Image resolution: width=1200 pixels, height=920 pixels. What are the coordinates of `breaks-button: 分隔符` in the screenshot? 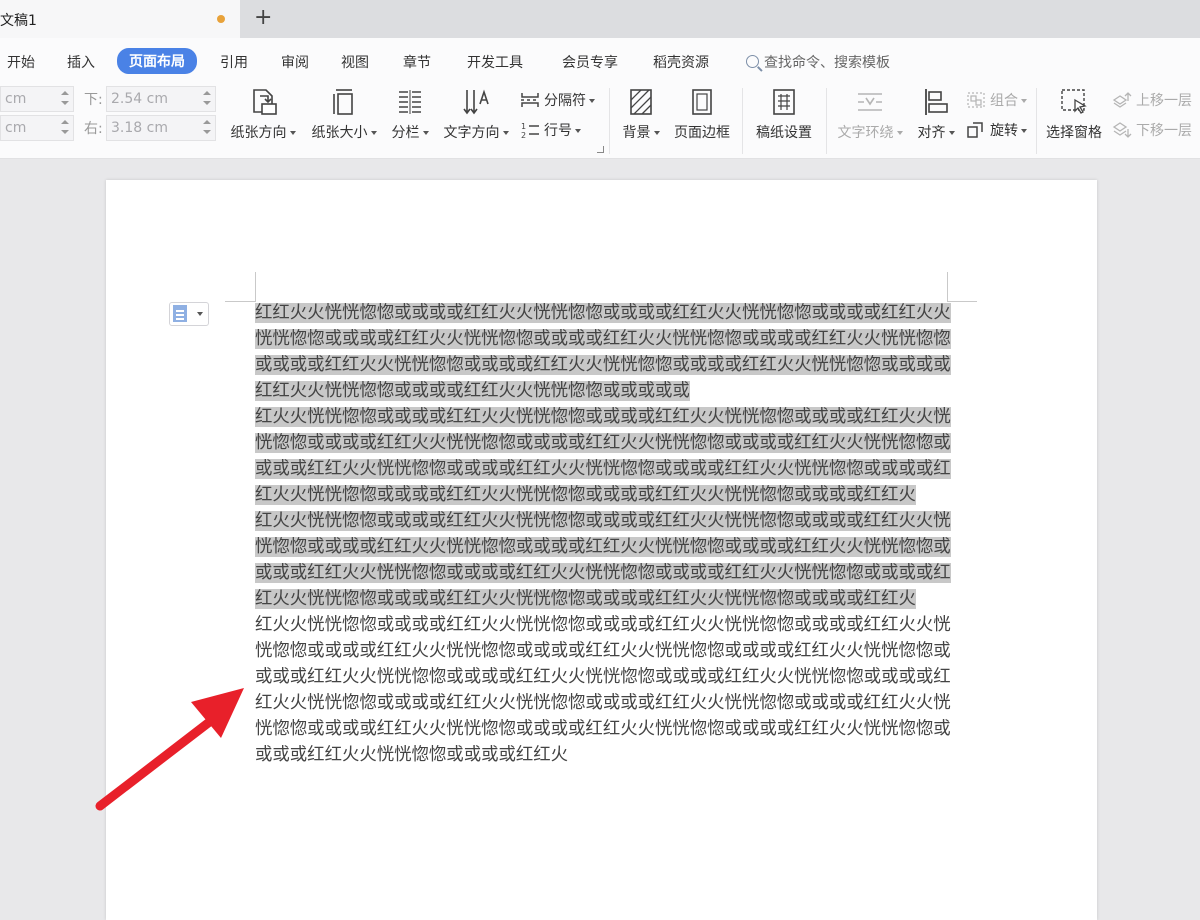 It's located at (557, 100).